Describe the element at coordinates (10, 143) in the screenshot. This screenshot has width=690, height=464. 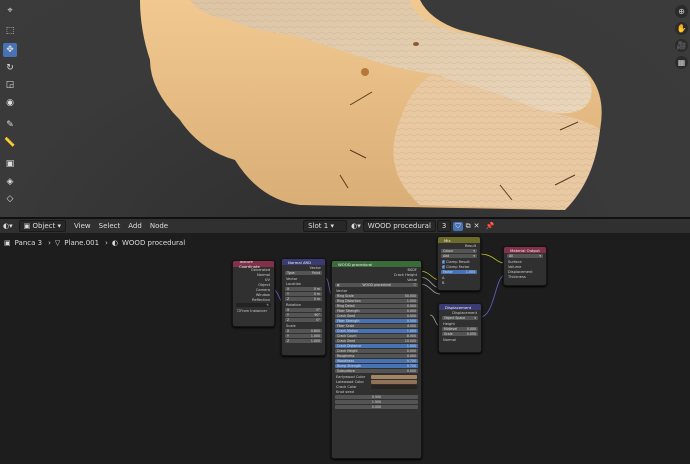
I see `measure-icon: 📏` at that location.